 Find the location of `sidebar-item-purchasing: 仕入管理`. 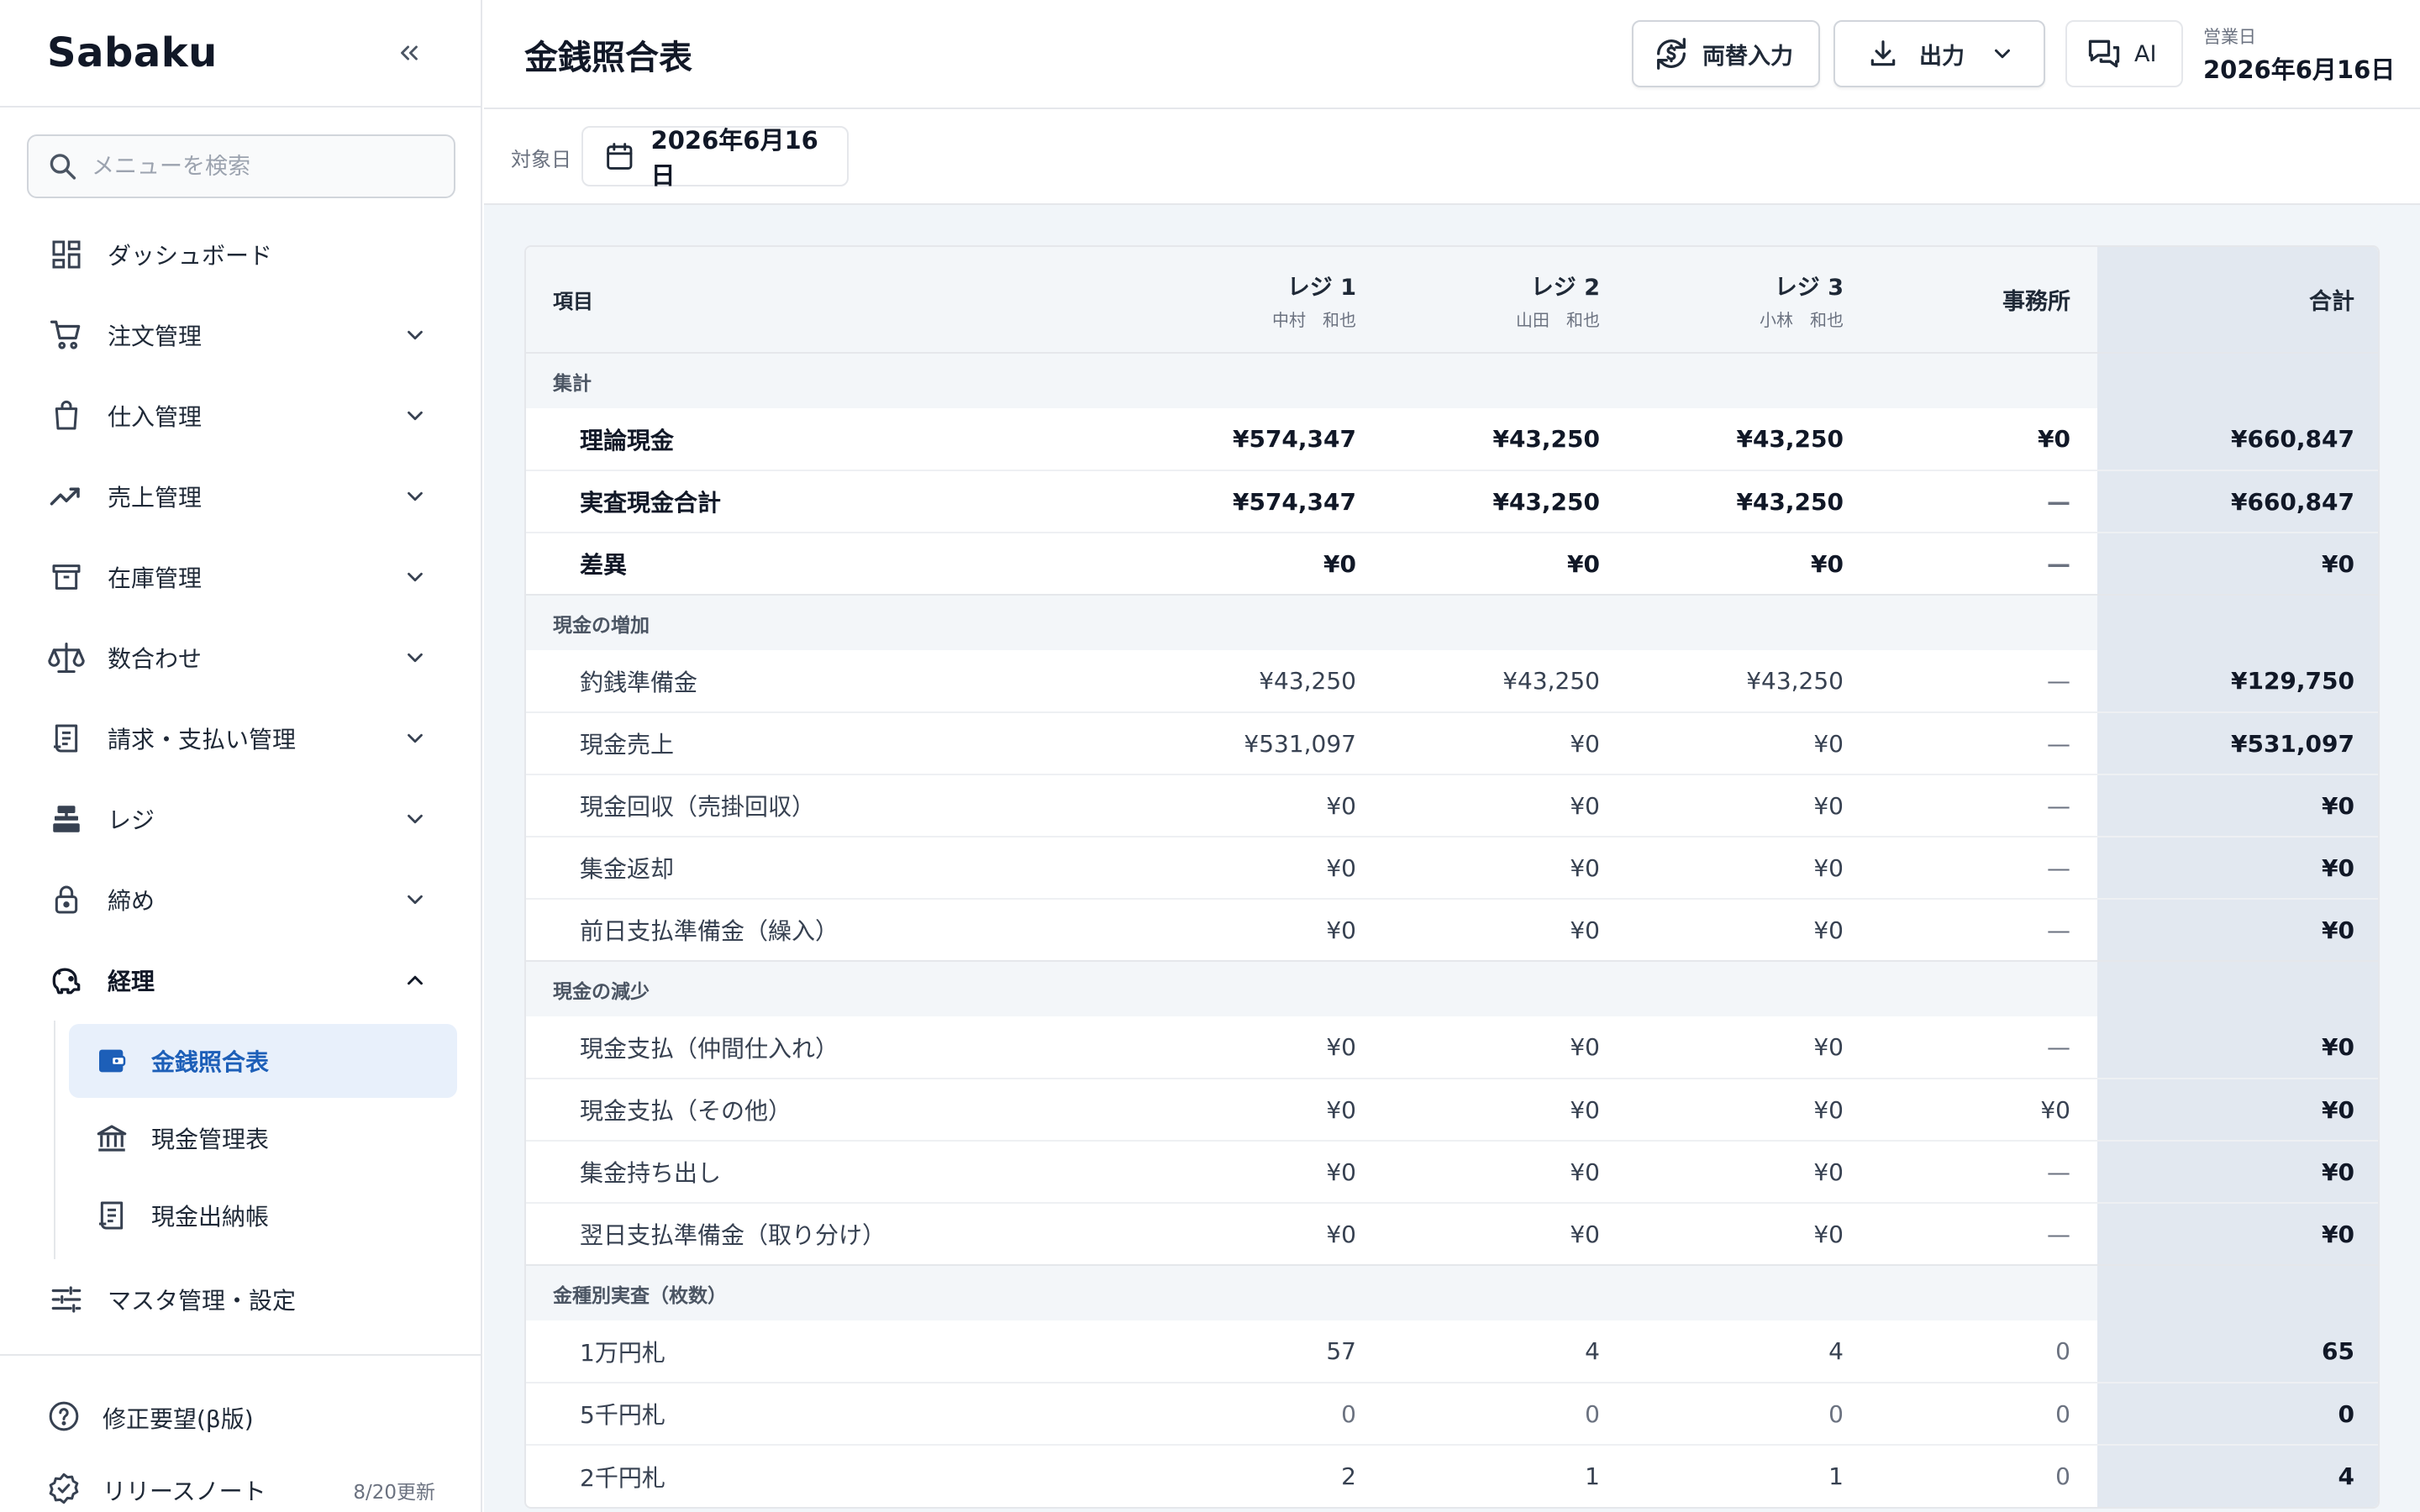

sidebar-item-purchasing: 仕入管理 is located at coordinates (241, 415).